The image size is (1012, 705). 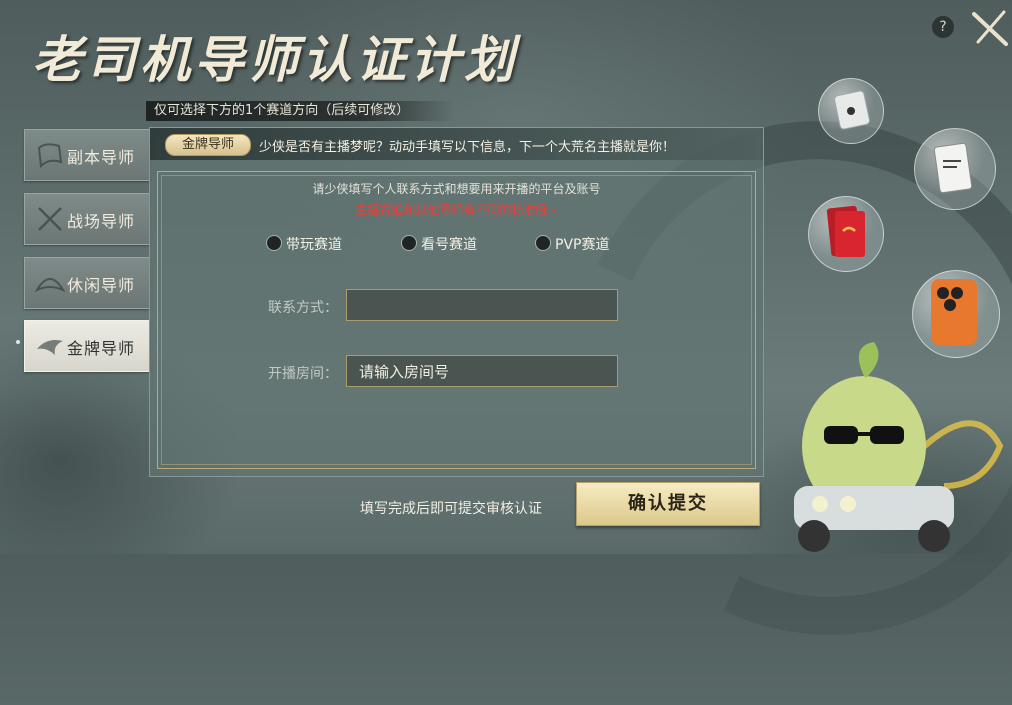 I want to click on header-text: 少侠是否有主播梦呢？动动手填写以下信息，下一个大荒名主播就是你！, so click(x=467, y=147).